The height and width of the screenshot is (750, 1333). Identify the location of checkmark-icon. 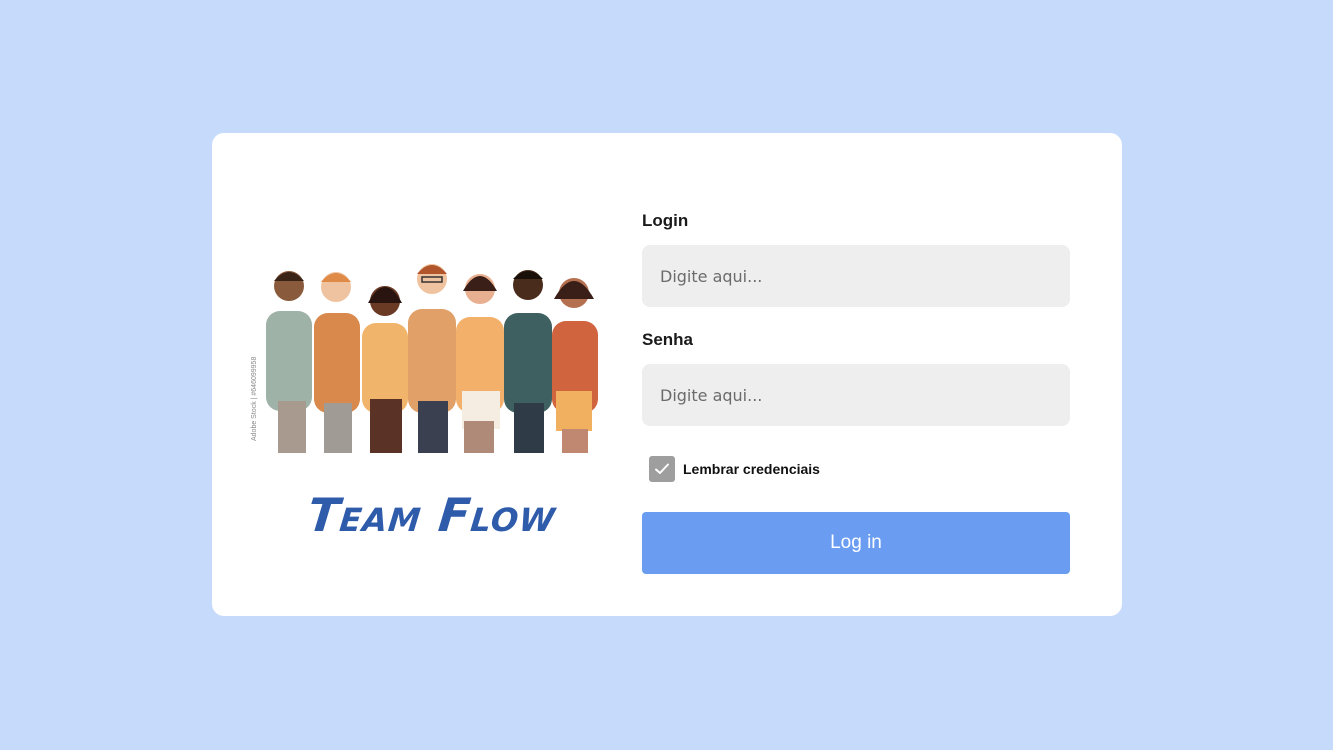
(662, 468).